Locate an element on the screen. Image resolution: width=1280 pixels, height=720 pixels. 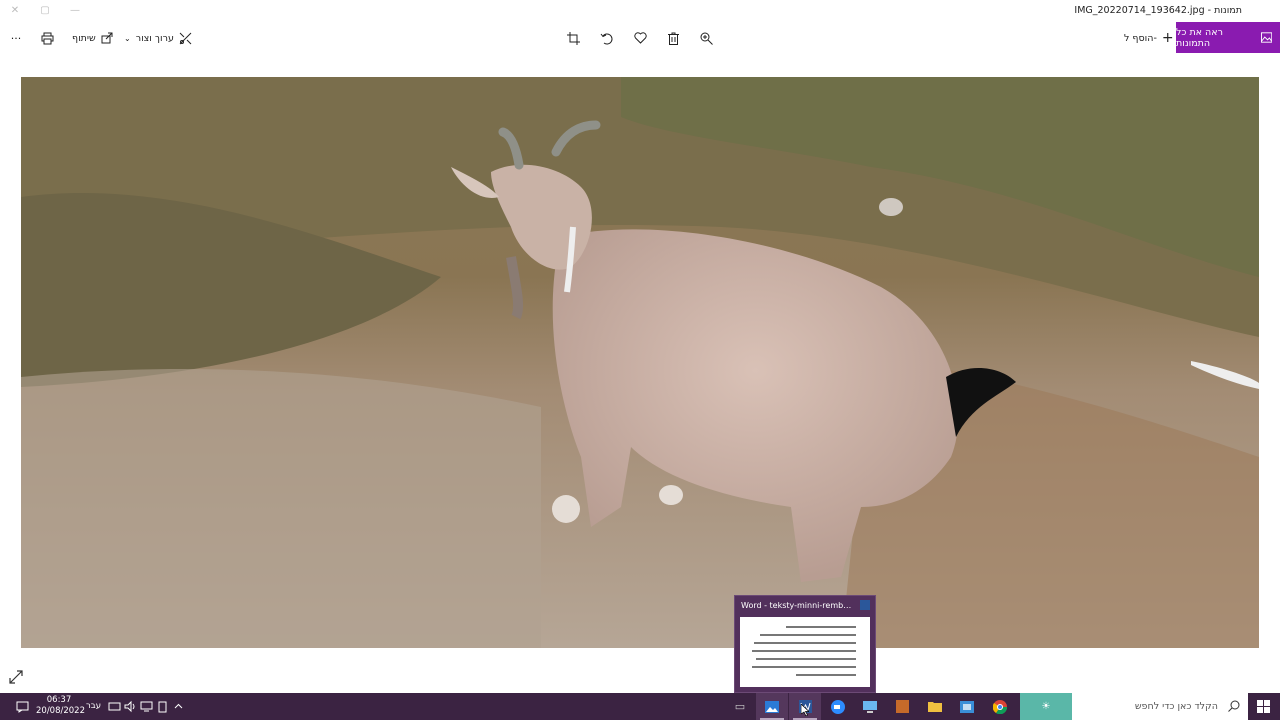
taskbar-app-photos is located at coordinates (772, 706).